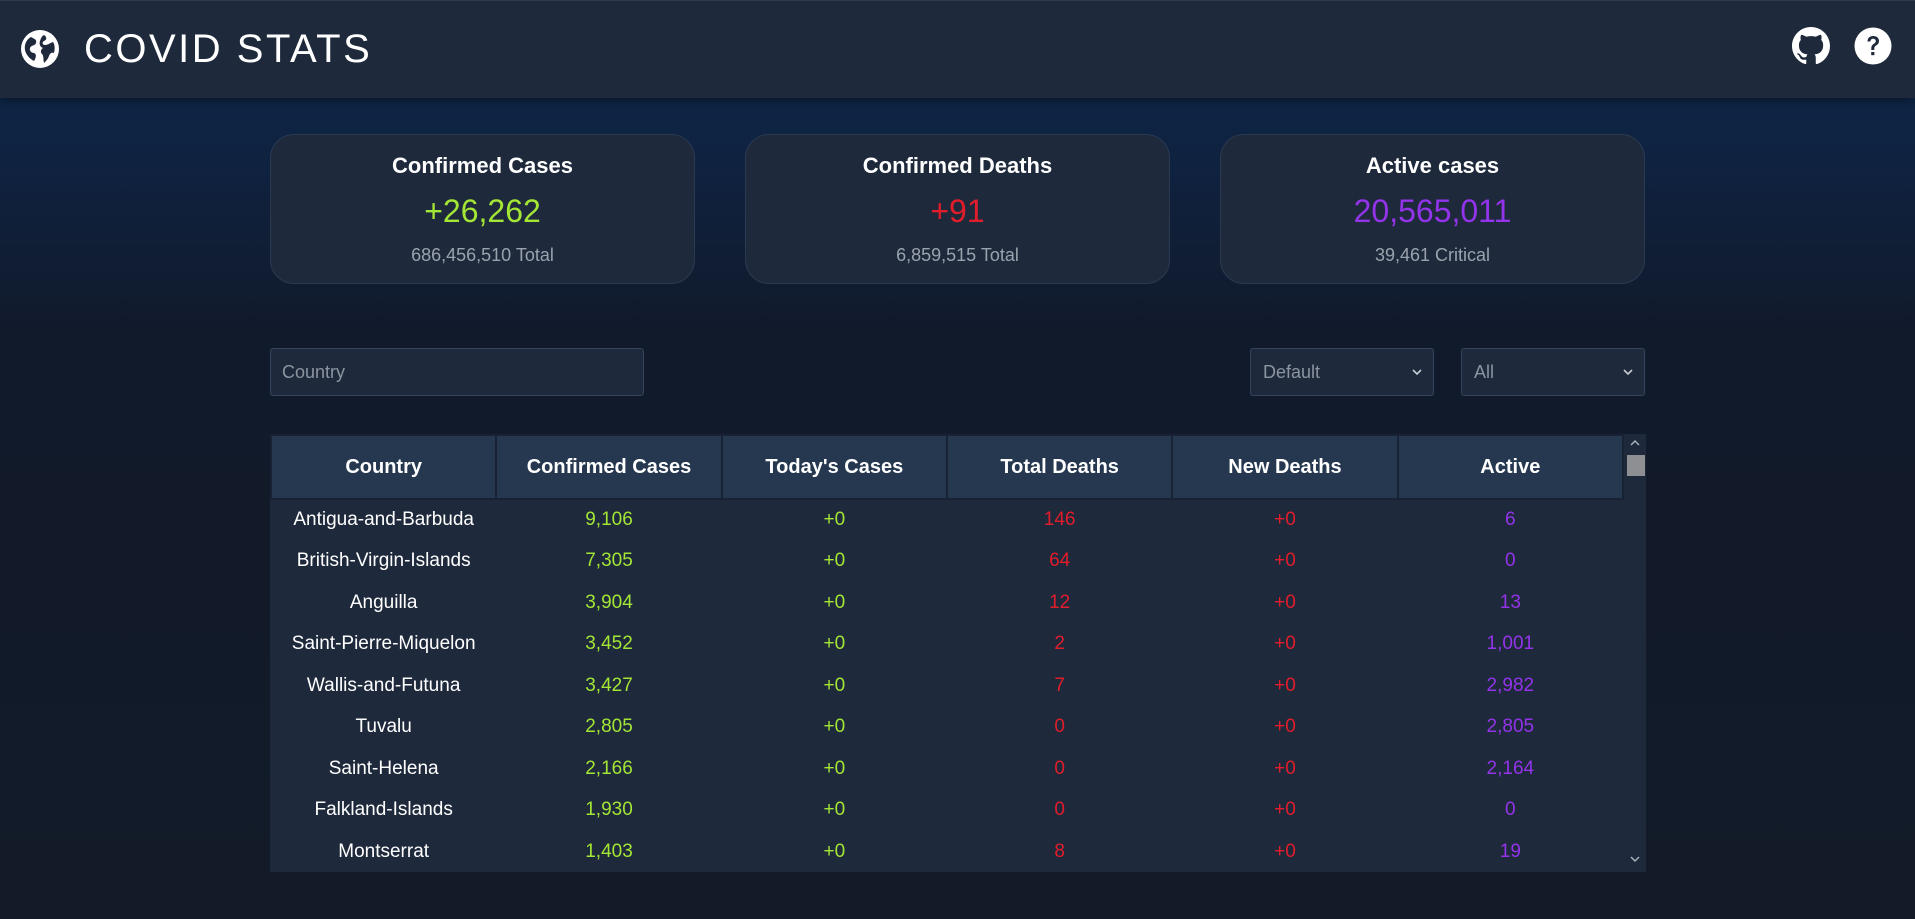 The image size is (1915, 919). What do you see at coordinates (1636, 465) in the screenshot?
I see `scrollbar-thumb` at bounding box center [1636, 465].